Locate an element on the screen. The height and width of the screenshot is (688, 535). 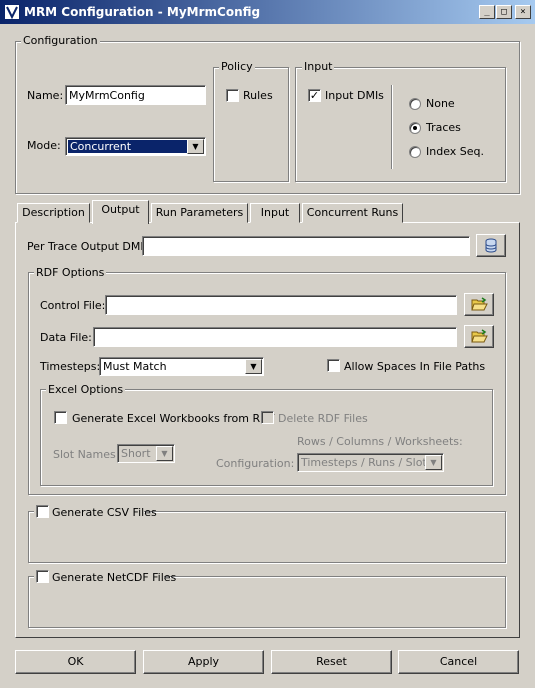
tab-concurrent-runs: Concurrent Runs is located at coordinates (352, 213).